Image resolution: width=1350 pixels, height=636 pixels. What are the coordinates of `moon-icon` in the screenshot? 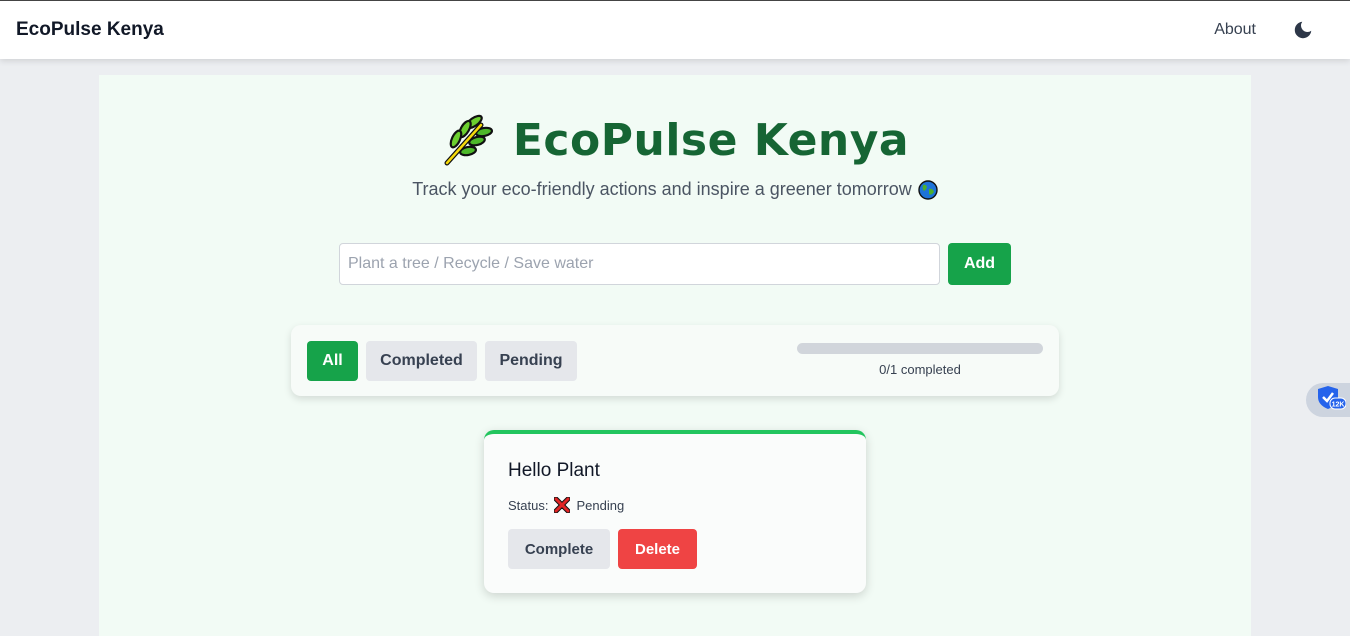 It's located at (1303, 30).